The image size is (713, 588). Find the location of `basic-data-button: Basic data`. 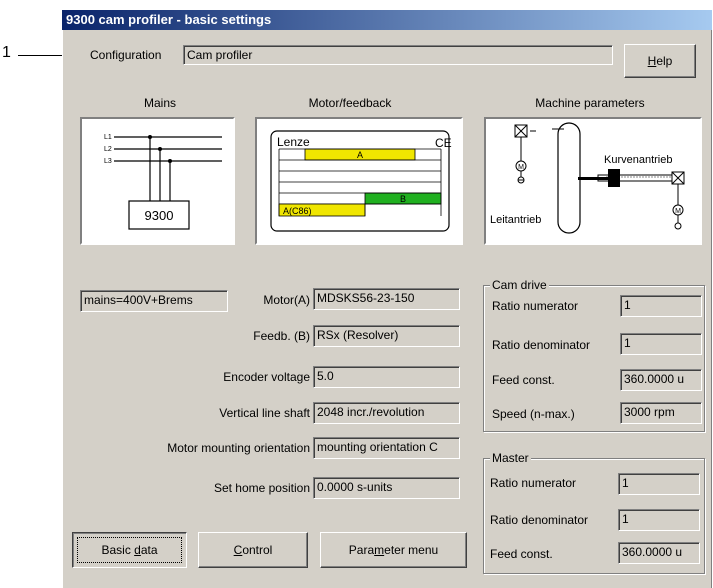

basic-data-button: Basic data is located at coordinates (129, 550).